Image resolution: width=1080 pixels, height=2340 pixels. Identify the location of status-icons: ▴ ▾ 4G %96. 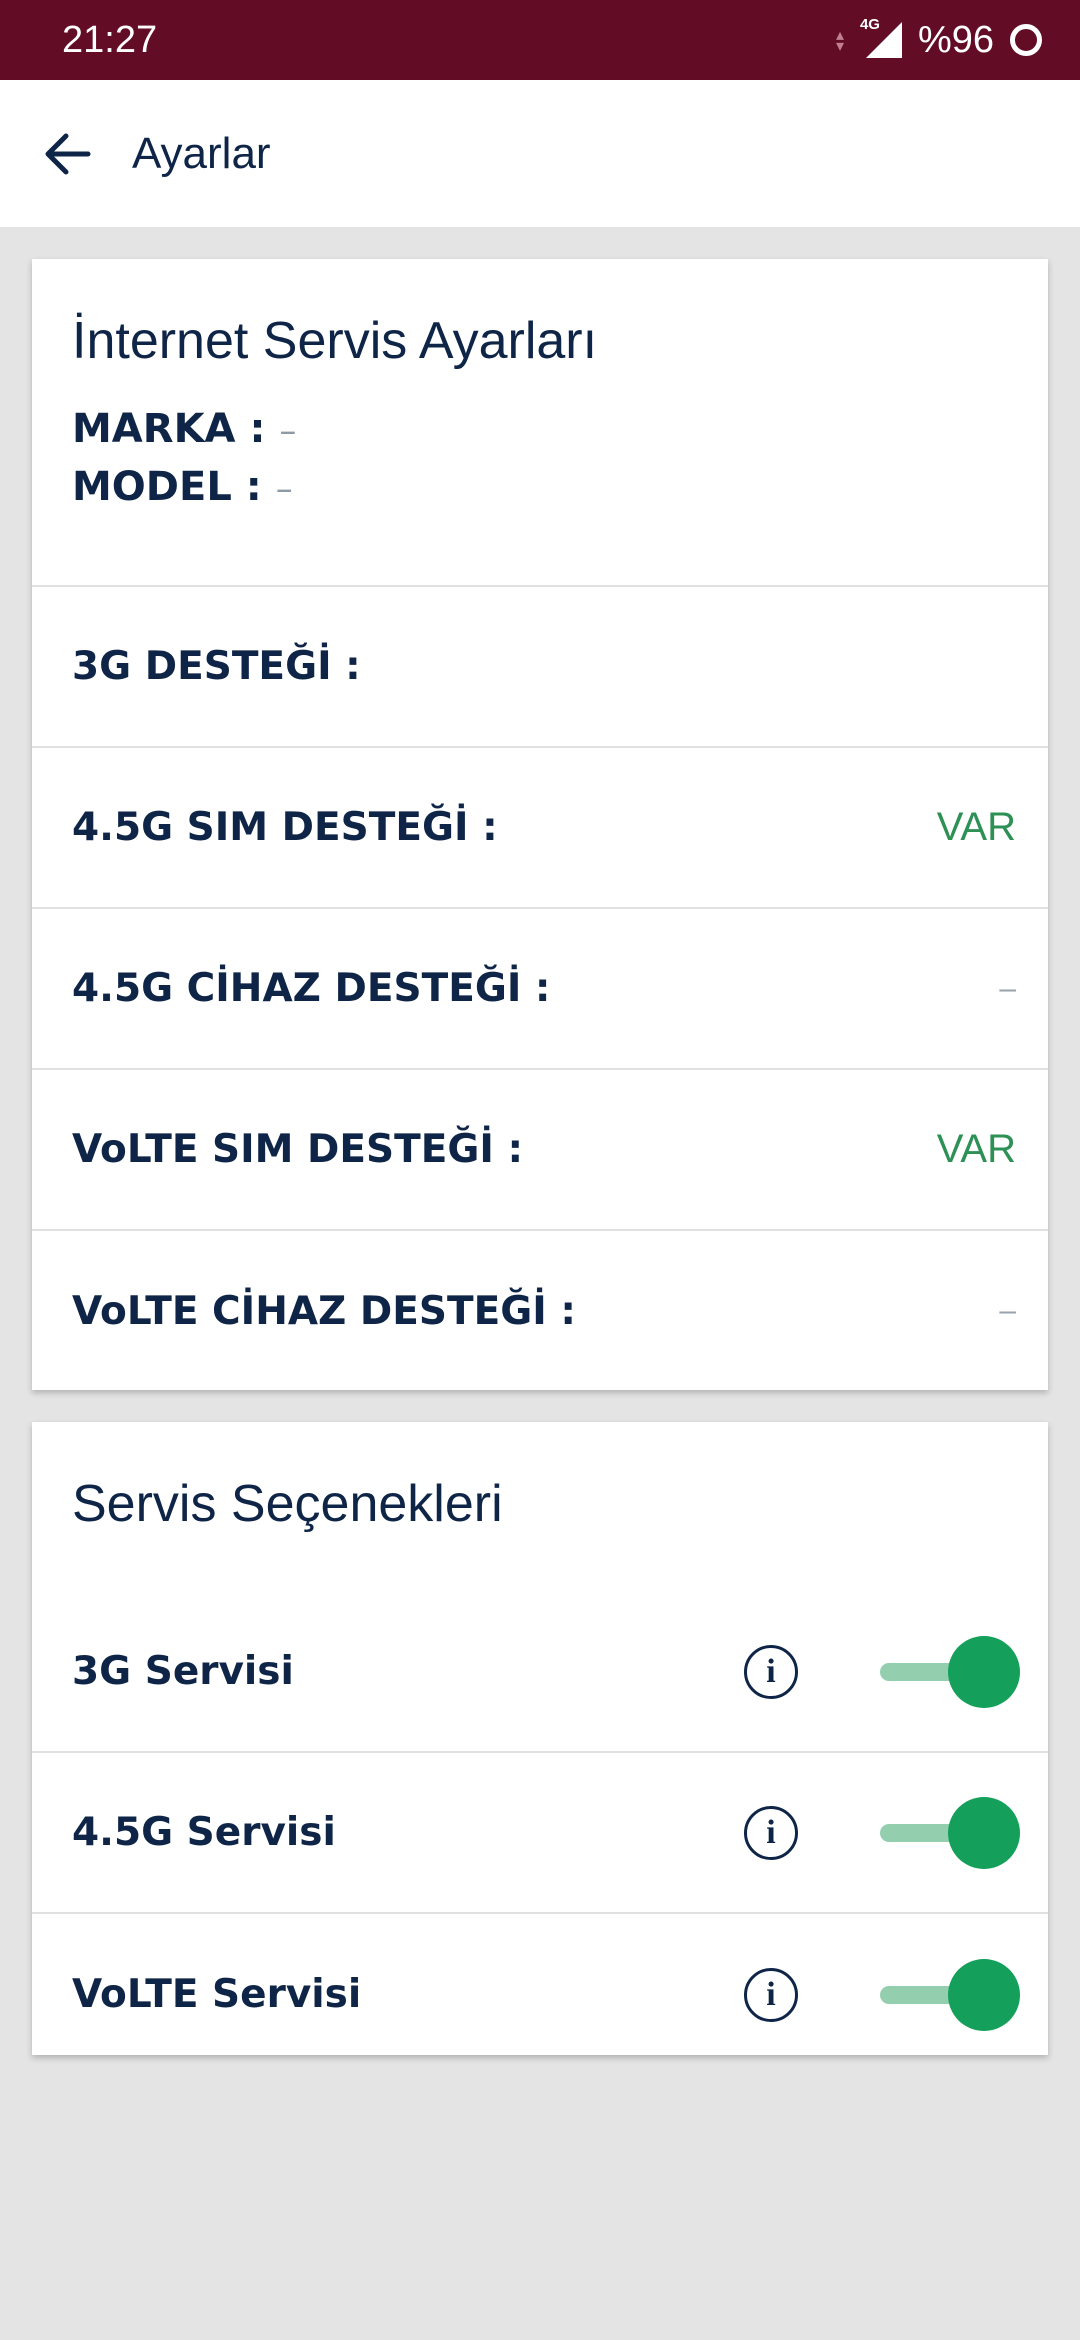
(939, 39).